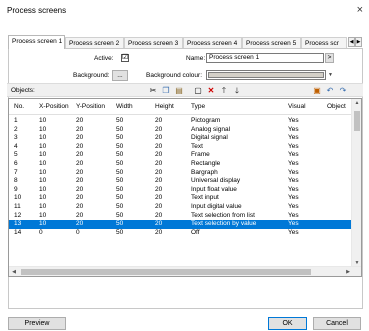 The height and width of the screenshot is (331, 369). Describe the element at coordinates (90, 106) in the screenshot. I see `column-header-y-position: Y-Position` at that location.